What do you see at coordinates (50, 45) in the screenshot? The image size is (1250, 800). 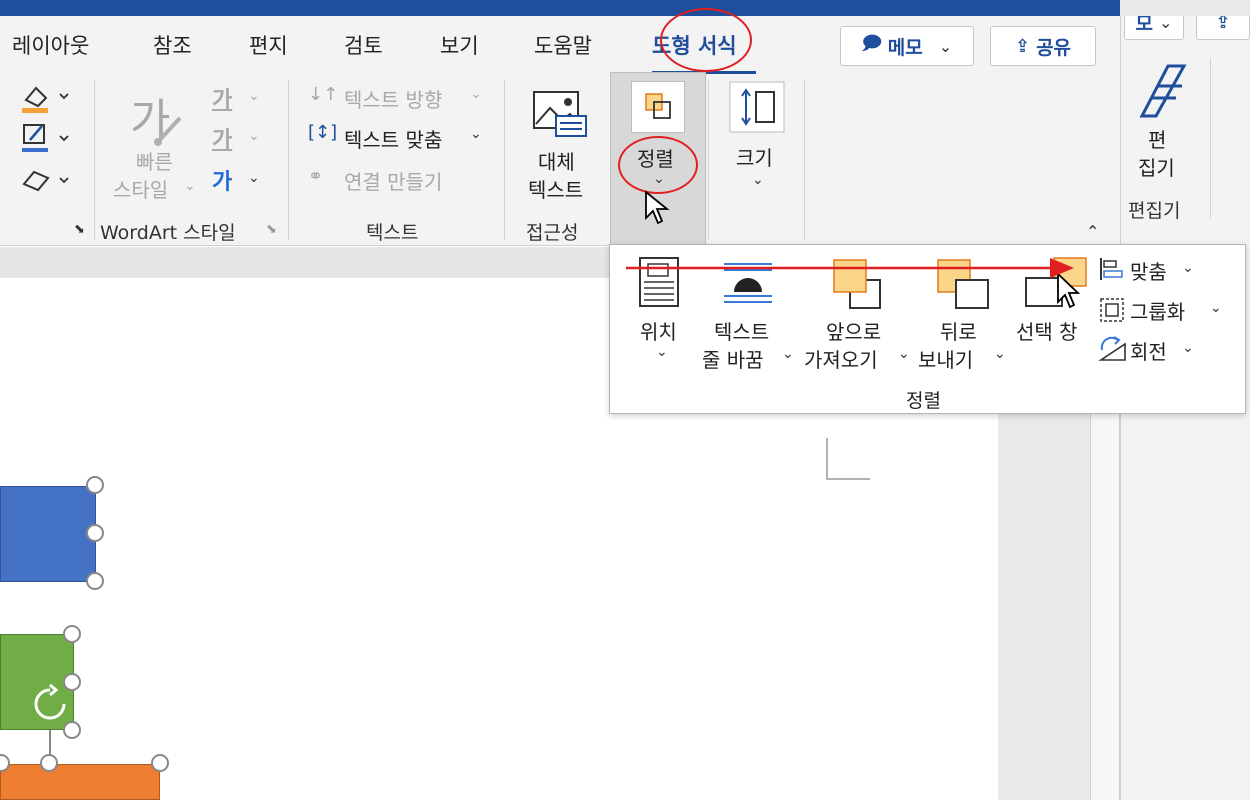 I see `tab-layout: 레이아웃` at bounding box center [50, 45].